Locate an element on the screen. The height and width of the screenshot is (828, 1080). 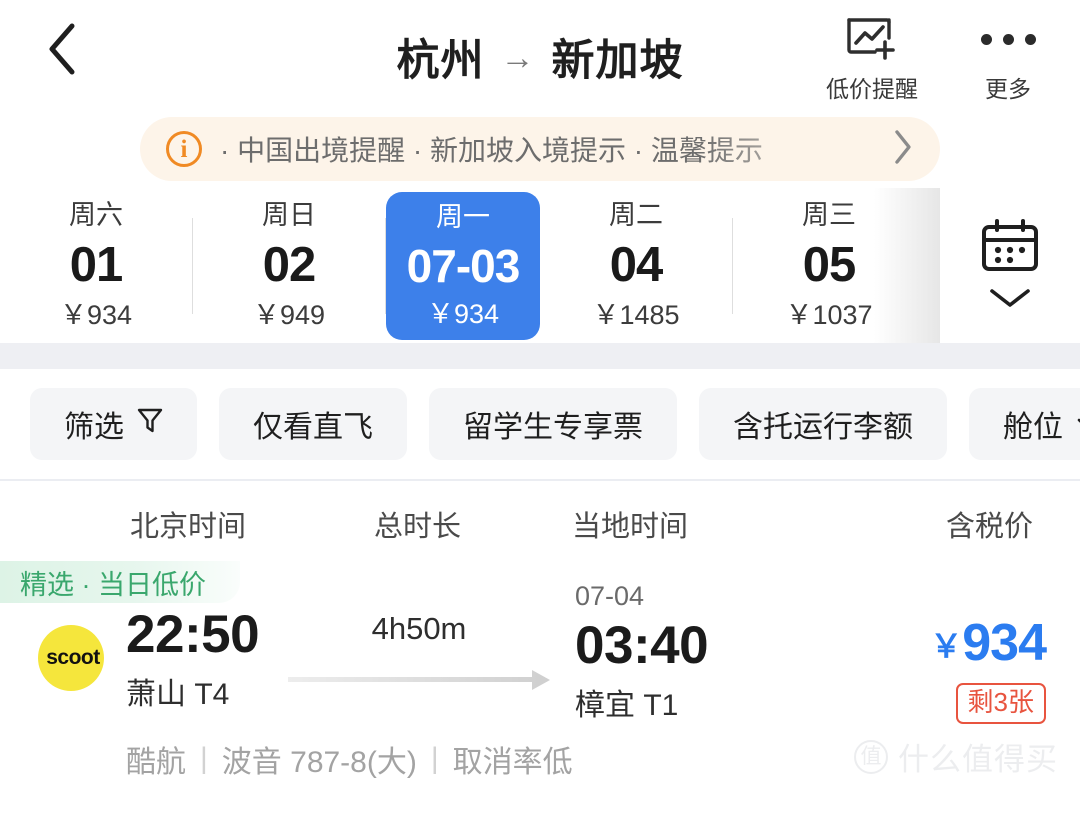
date-weekday: 周日 is located at coordinates (289, 215).